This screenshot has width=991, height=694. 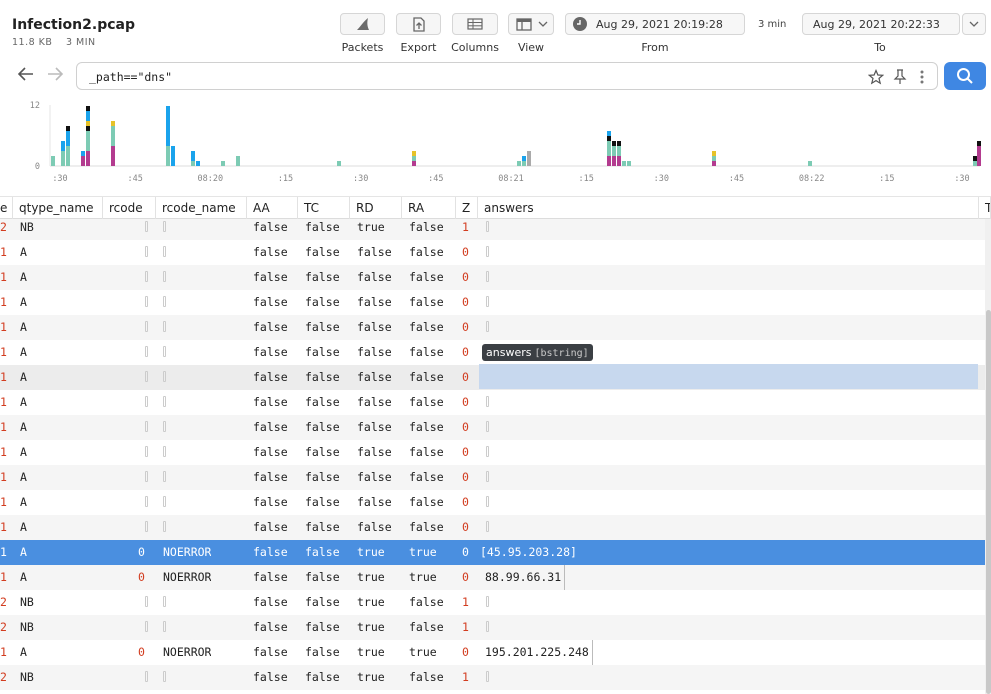 I want to click on column-header-e: e, so click(x=6, y=208).